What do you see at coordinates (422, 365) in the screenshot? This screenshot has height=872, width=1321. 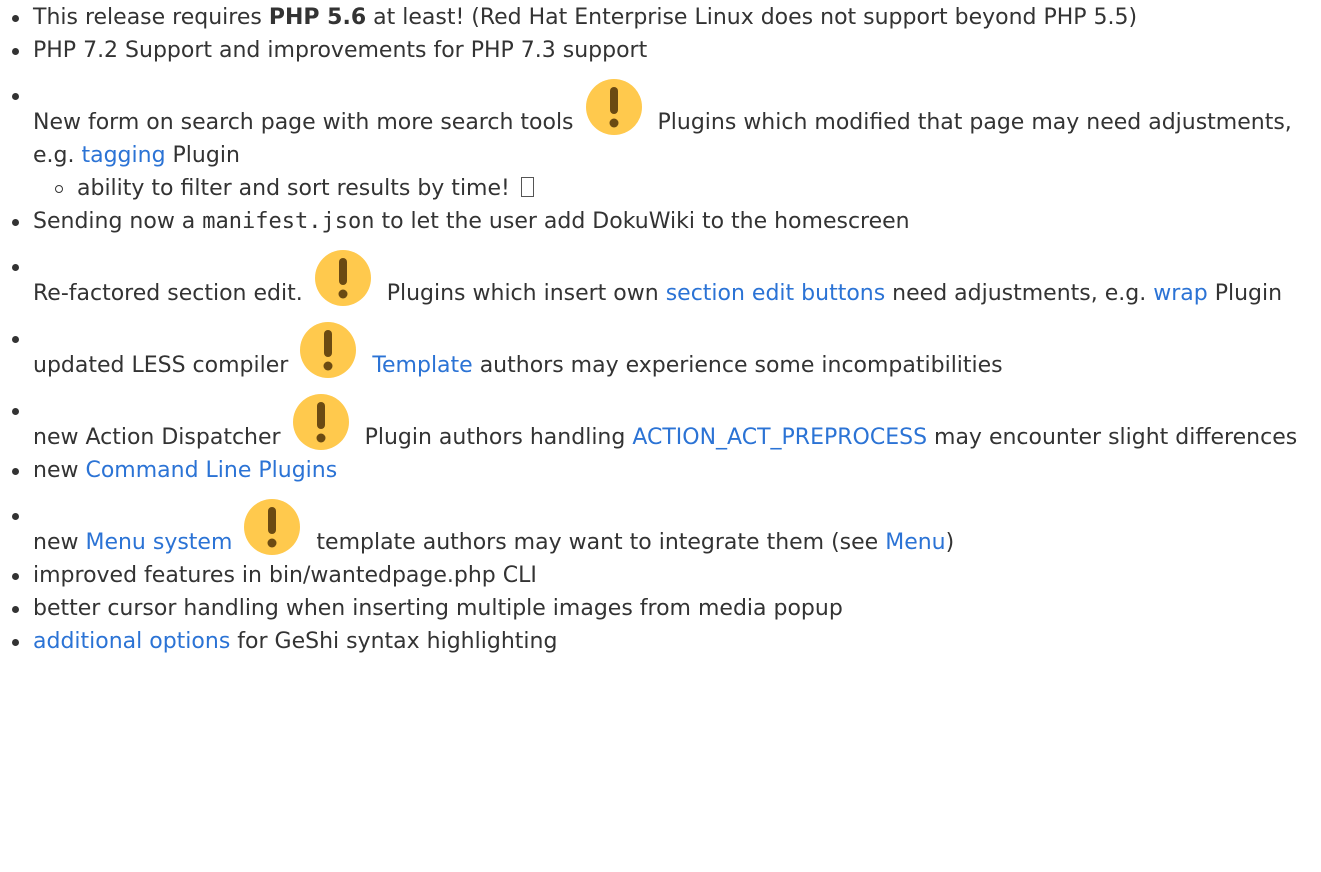 I see `template-link: Template` at bounding box center [422, 365].